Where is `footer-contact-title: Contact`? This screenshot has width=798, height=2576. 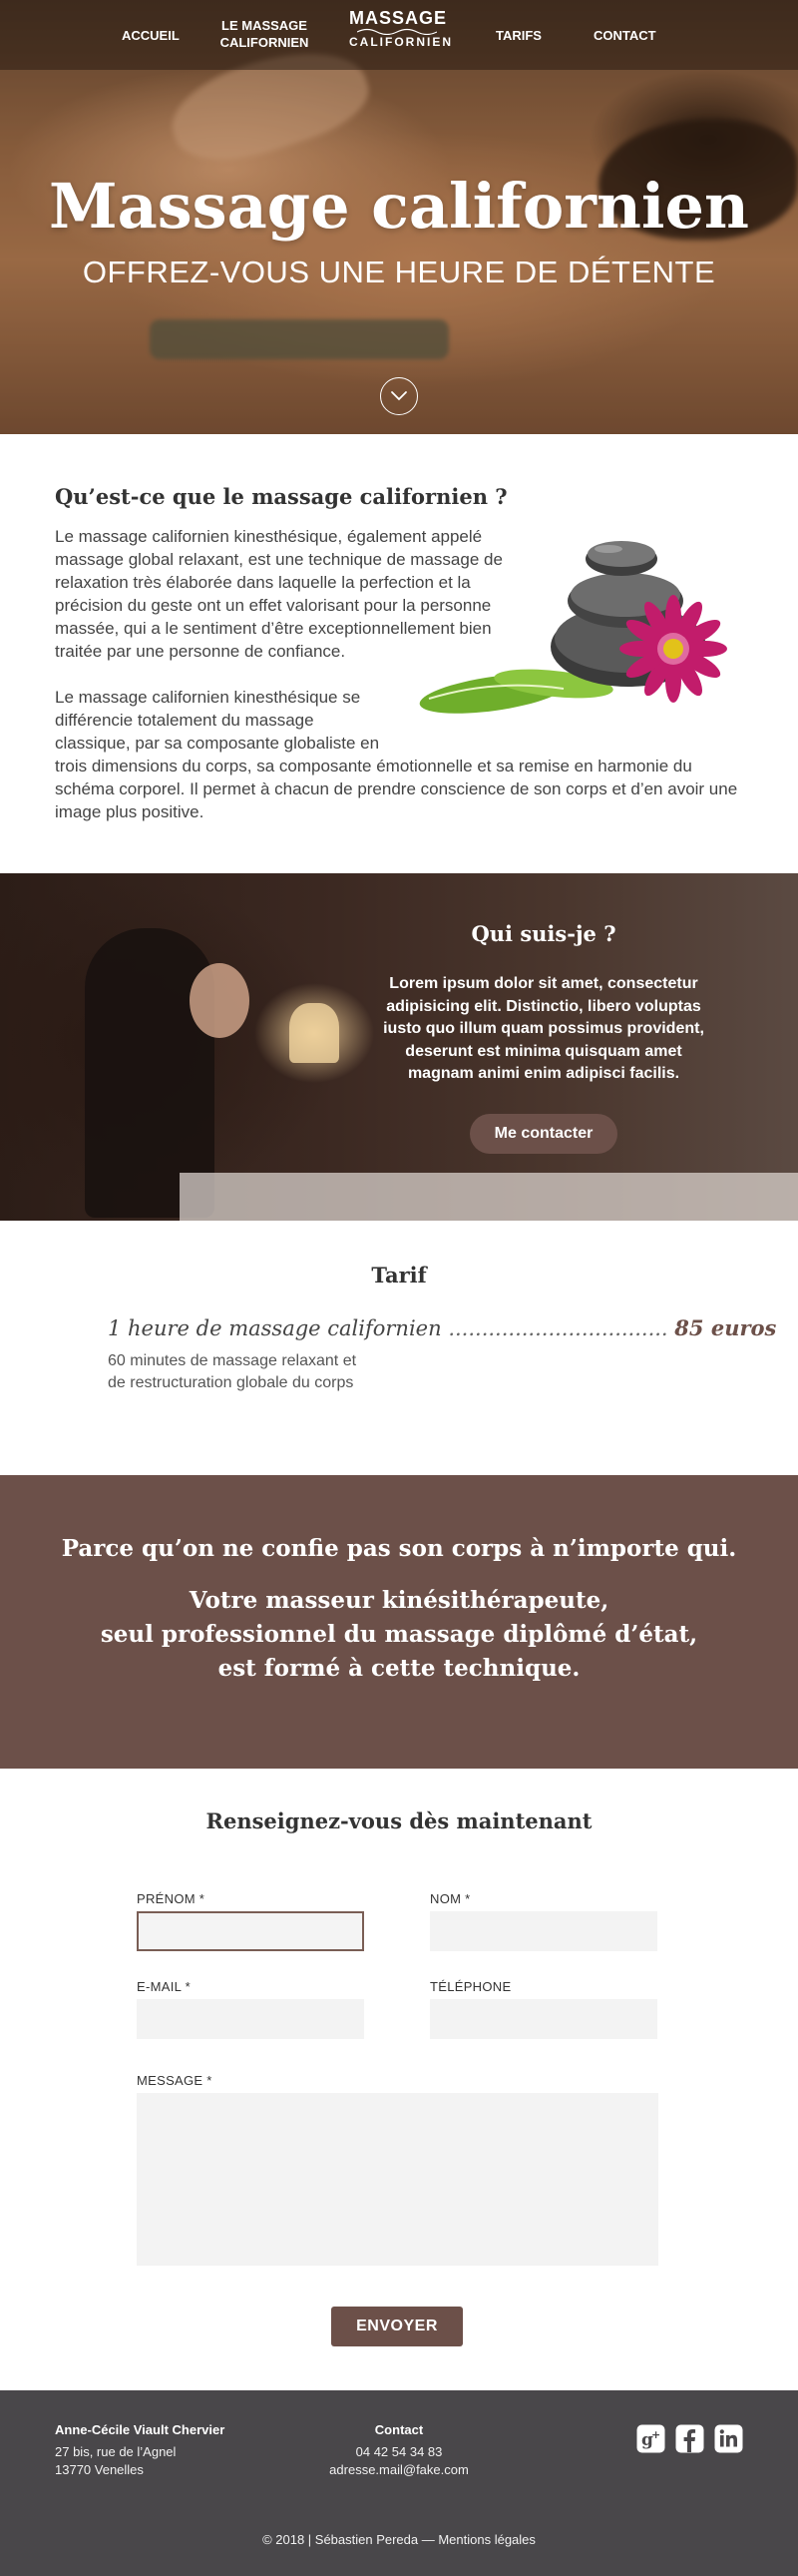
footer-contact-title: Contact is located at coordinates (399, 2430).